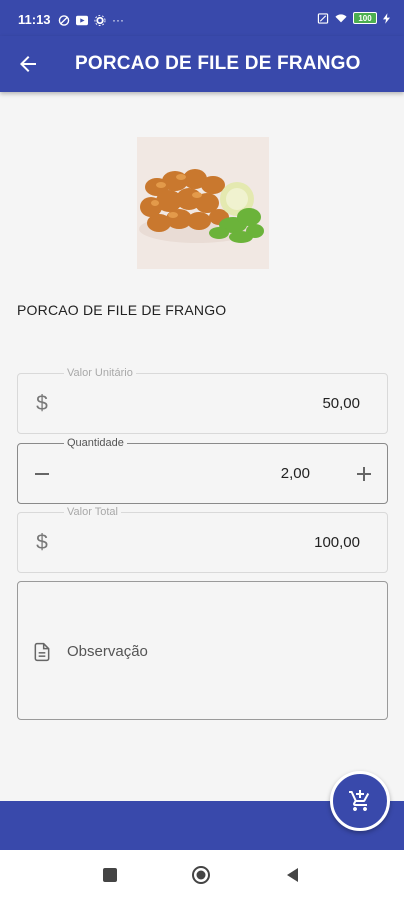 Image resolution: width=404 pixels, height=900 pixels. I want to click on system-nav-bar, so click(202, 875).